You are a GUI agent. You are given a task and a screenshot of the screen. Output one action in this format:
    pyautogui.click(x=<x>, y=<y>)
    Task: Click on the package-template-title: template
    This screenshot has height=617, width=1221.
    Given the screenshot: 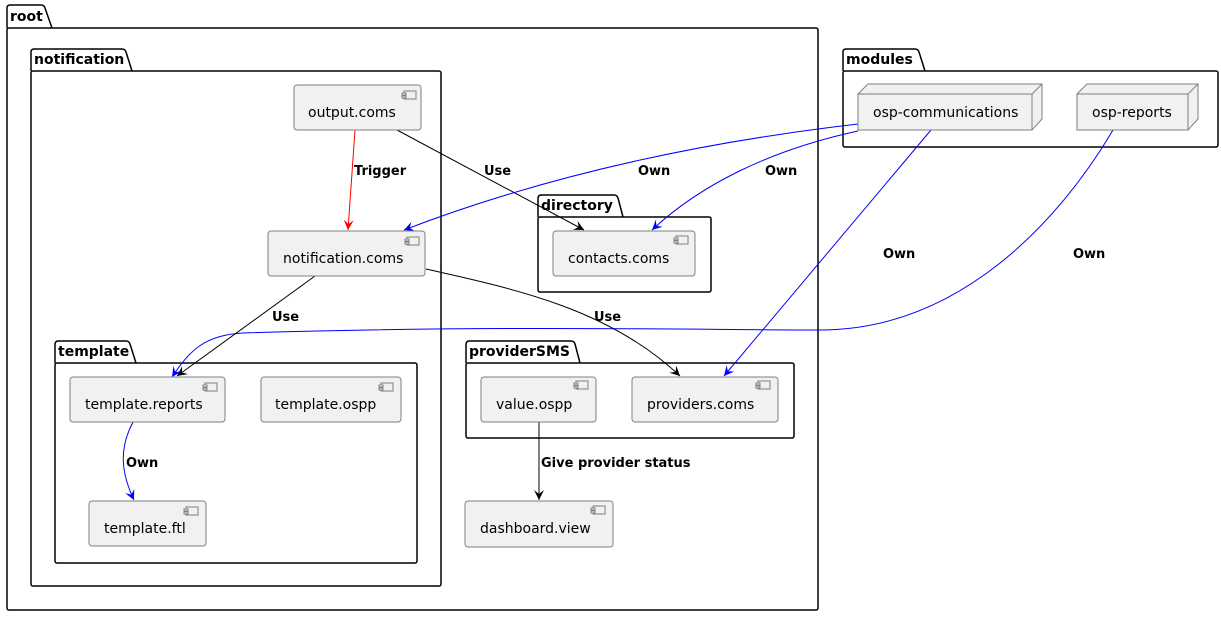 What is the action you would take?
    pyautogui.click(x=93, y=352)
    